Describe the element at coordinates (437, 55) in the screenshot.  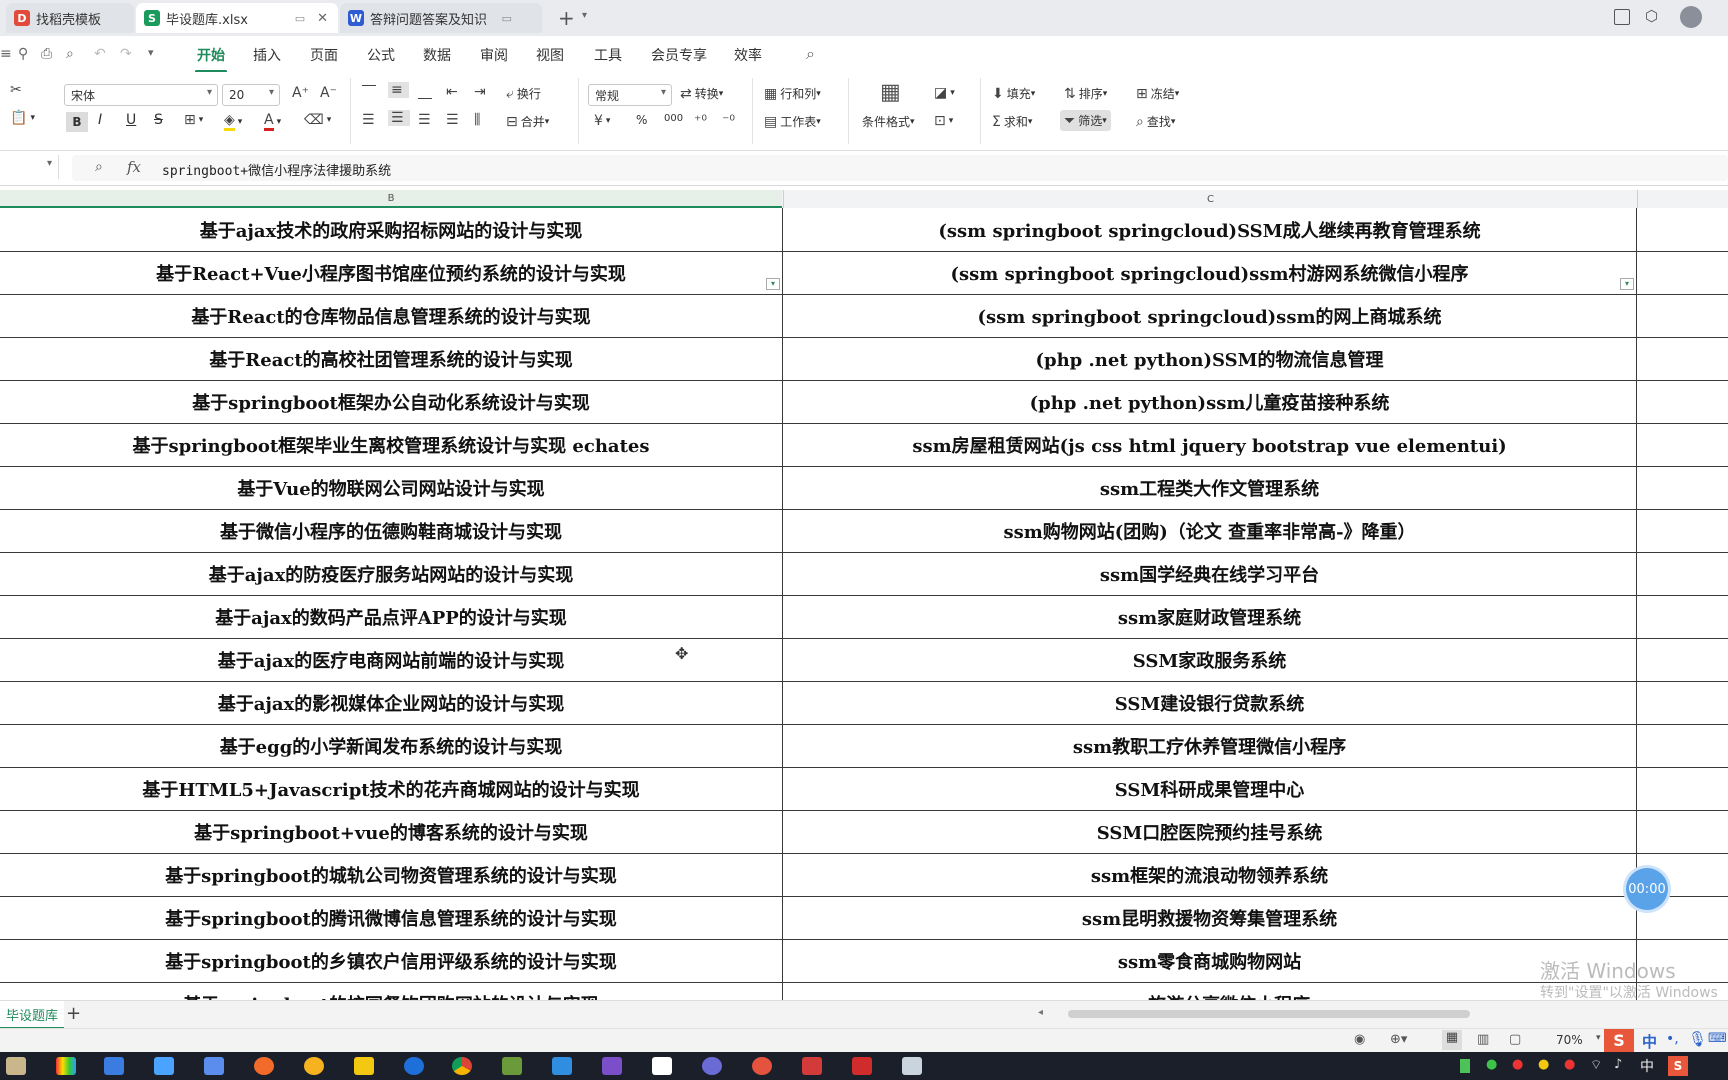
I see `menu-data: 数据` at that location.